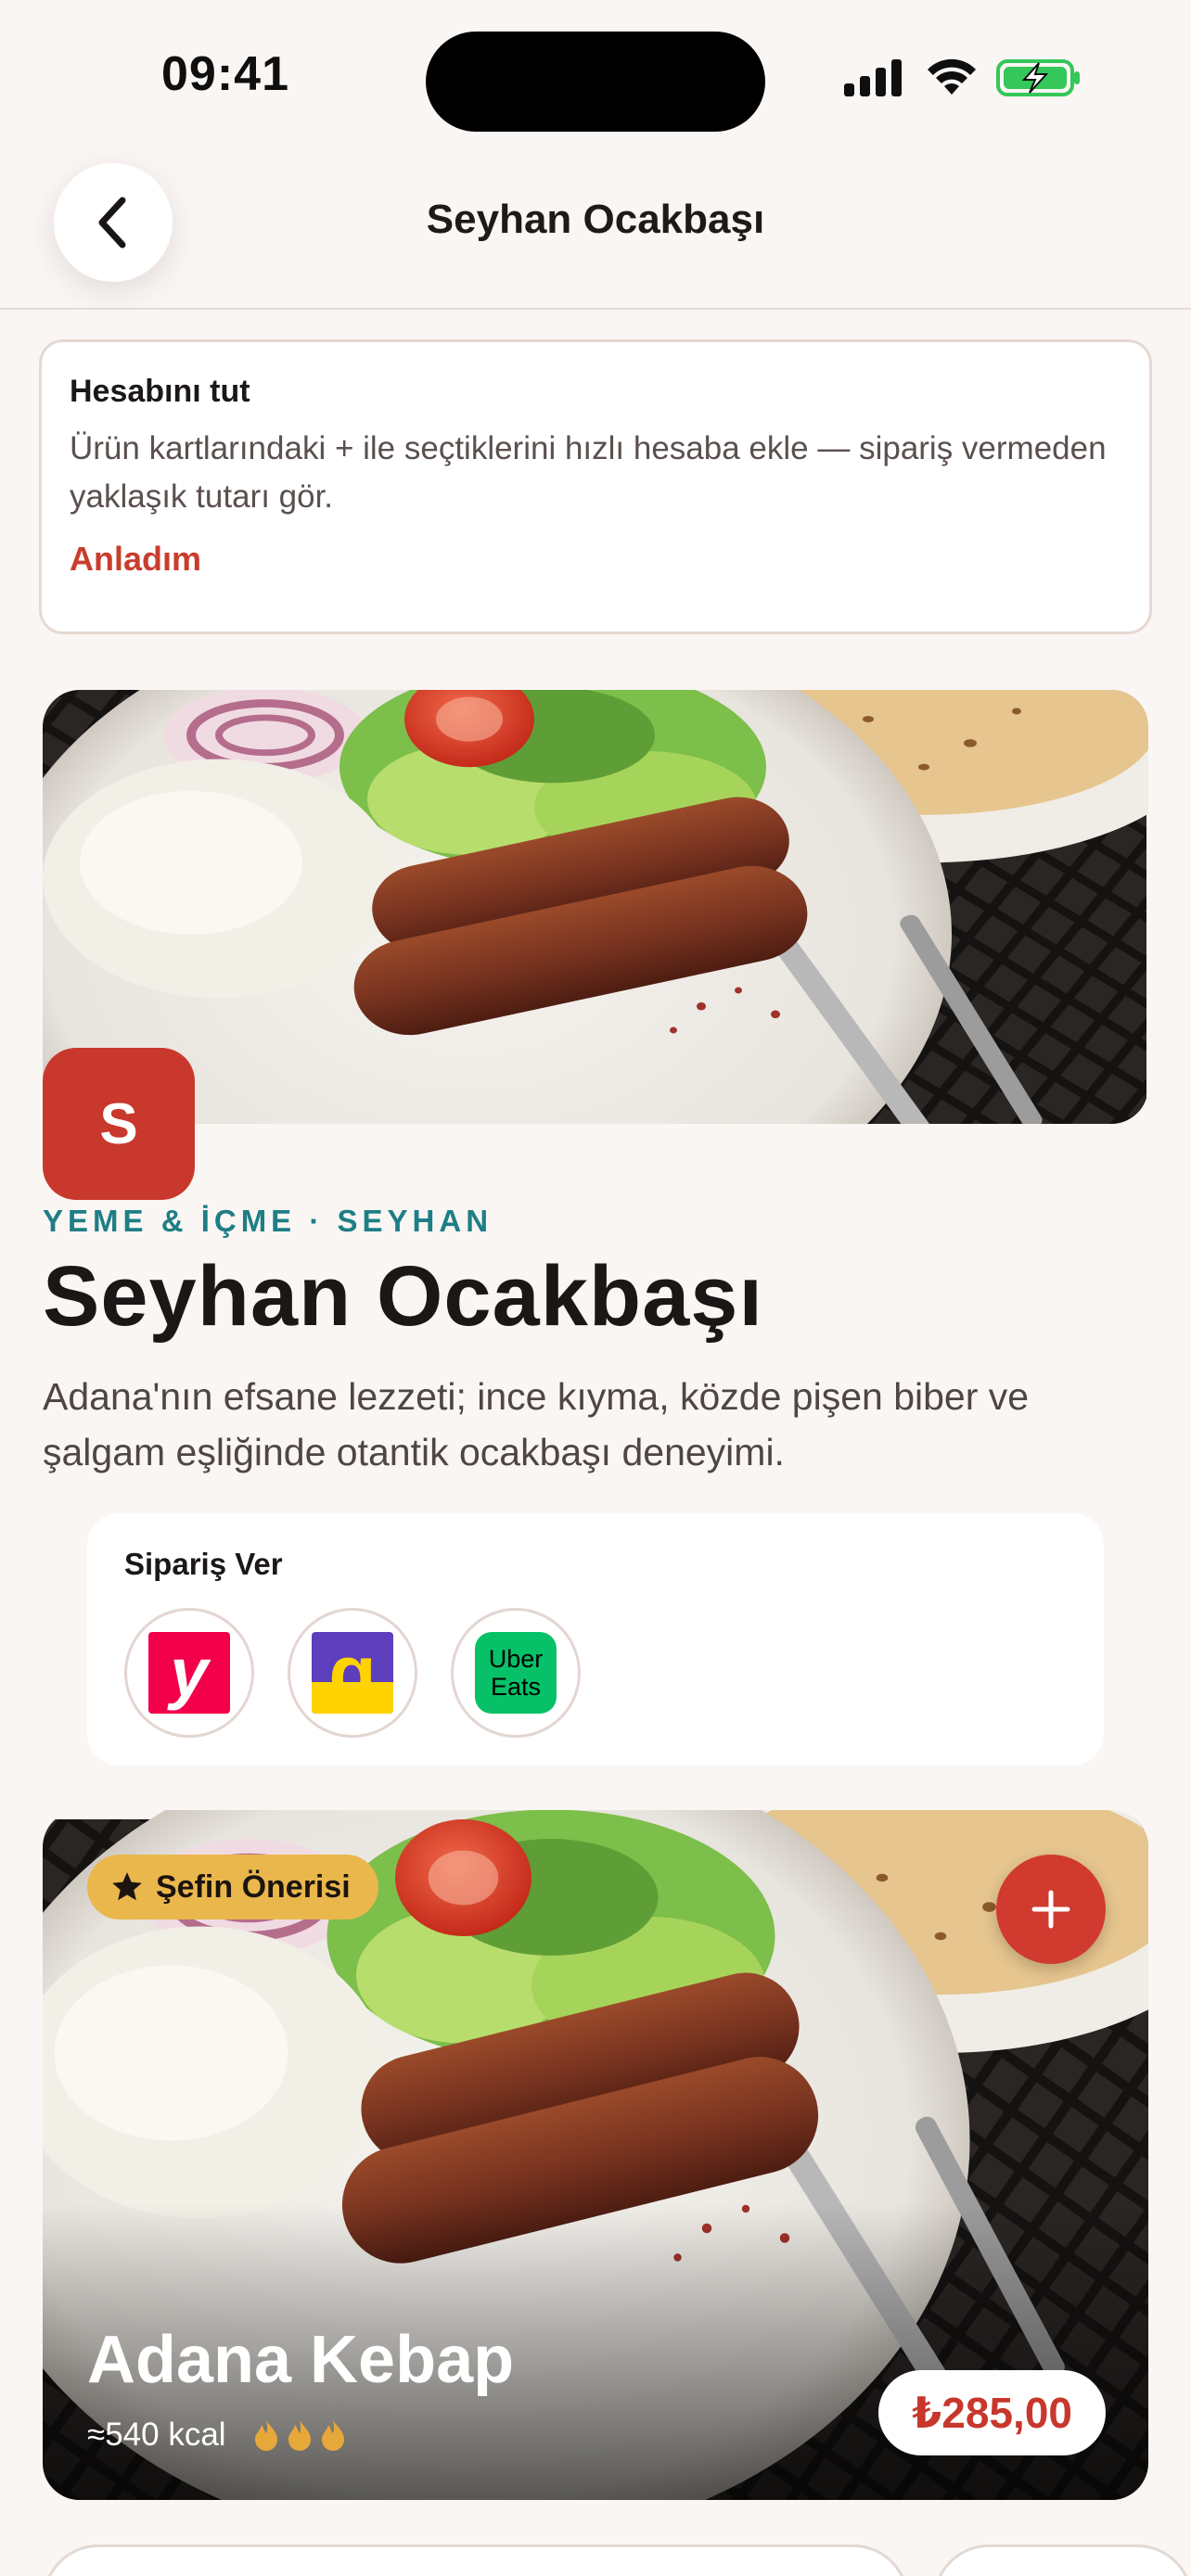  Describe the element at coordinates (992, 2412) in the screenshot. I see `dish-price: ₺285,00` at that location.